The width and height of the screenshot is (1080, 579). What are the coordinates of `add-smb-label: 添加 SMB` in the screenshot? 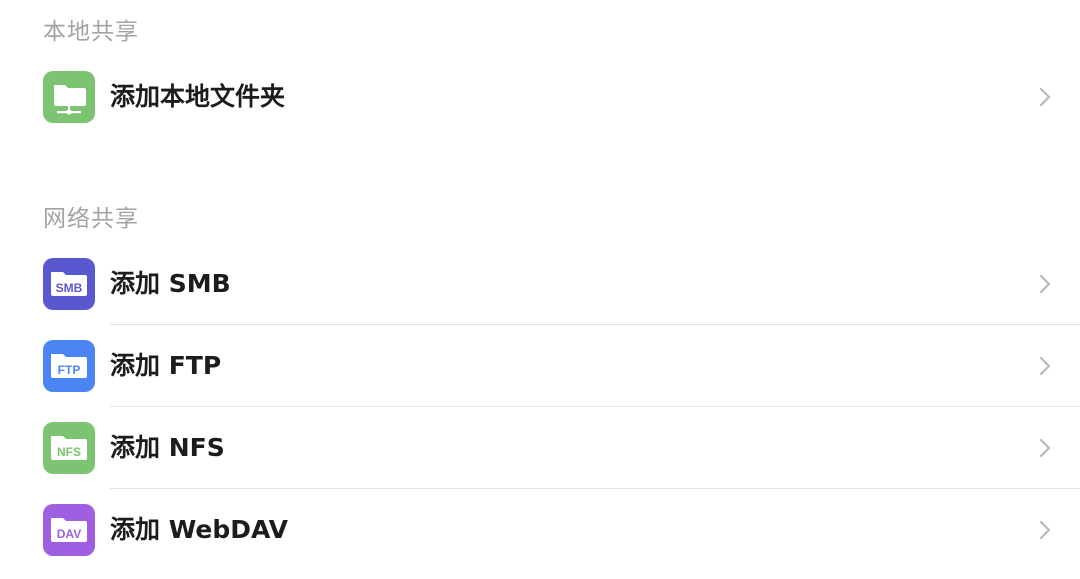 It's located at (170, 283).